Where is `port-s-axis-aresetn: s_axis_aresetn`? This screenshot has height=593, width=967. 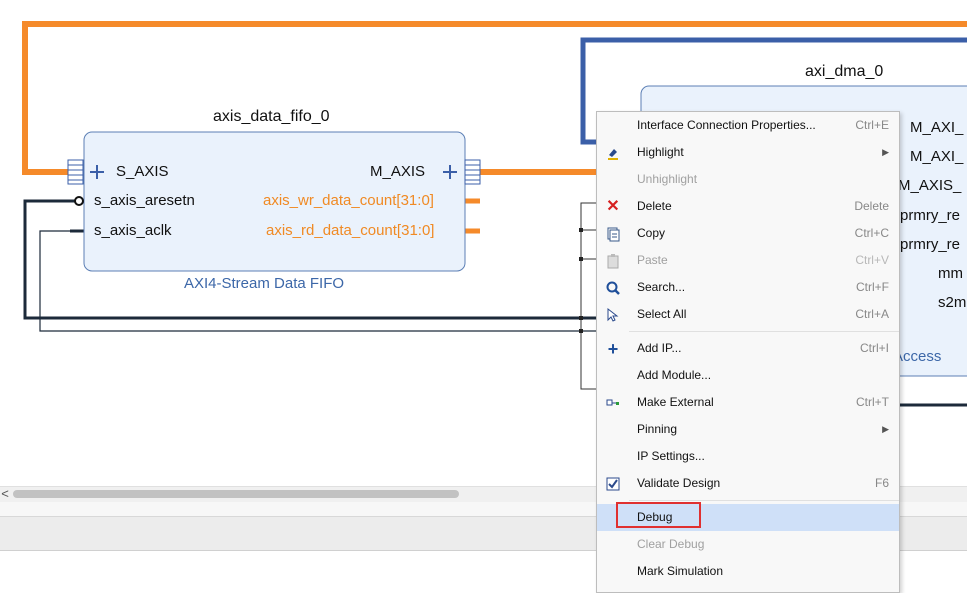 port-s-axis-aresetn: s_axis_aresetn is located at coordinates (144, 200).